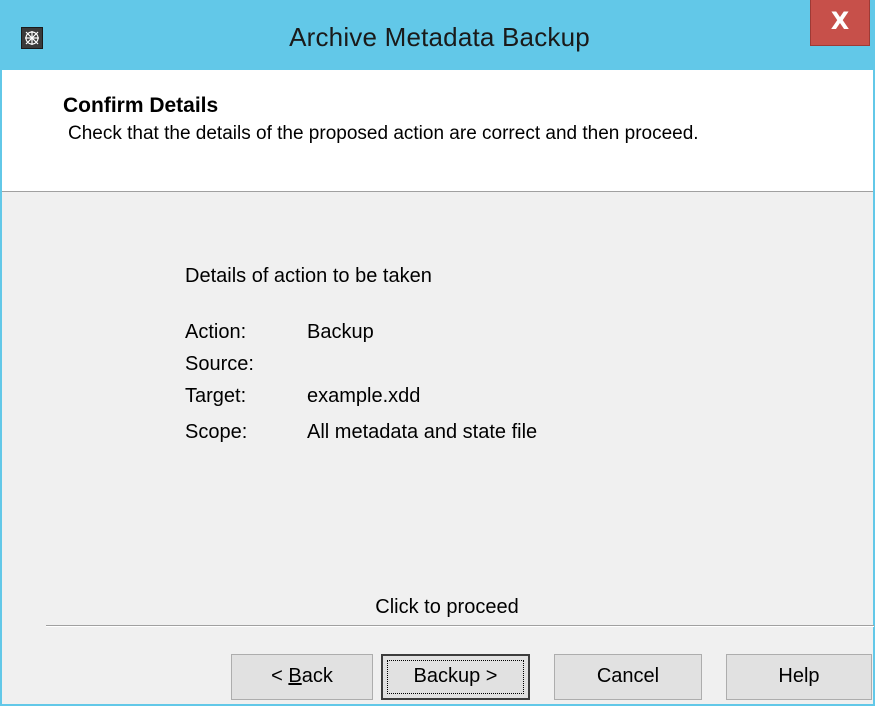 This screenshot has height=706, width=875. What do you see at coordinates (364, 396) in the screenshot?
I see `detail-value: example.xdd` at bounding box center [364, 396].